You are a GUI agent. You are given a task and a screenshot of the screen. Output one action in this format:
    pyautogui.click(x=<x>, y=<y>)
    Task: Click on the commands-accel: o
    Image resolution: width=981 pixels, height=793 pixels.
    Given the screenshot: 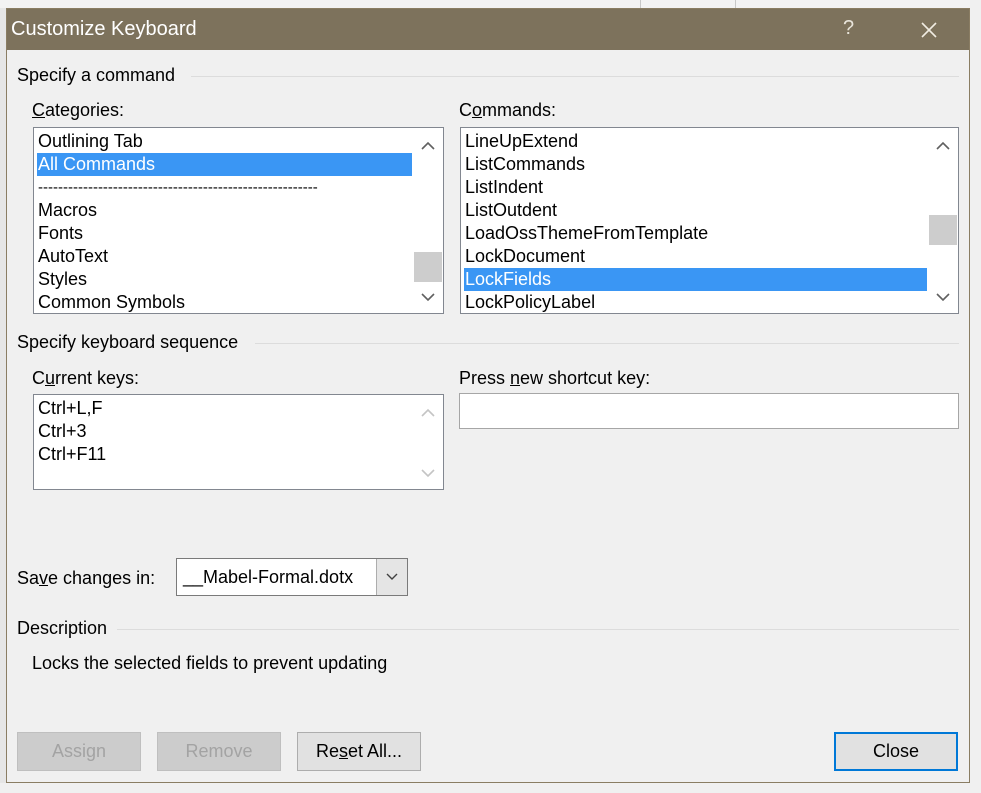 What is the action you would take?
    pyautogui.click(x=477, y=110)
    